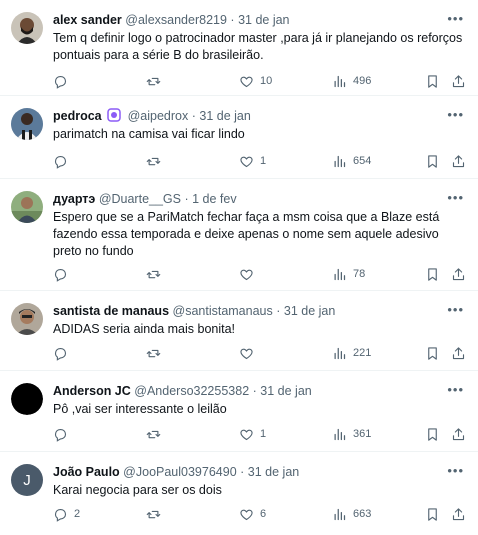  Describe the element at coordinates (351, 353) in the screenshot. I see `views-button: 221` at that location.